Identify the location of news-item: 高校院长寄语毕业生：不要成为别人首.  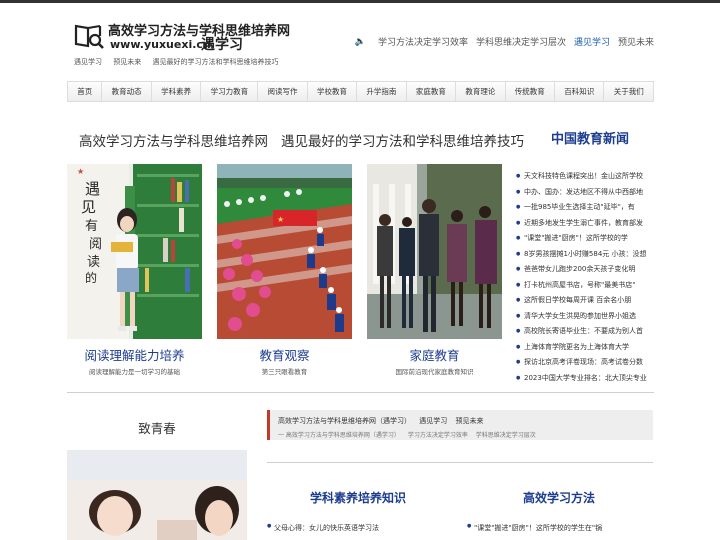
(586, 332).